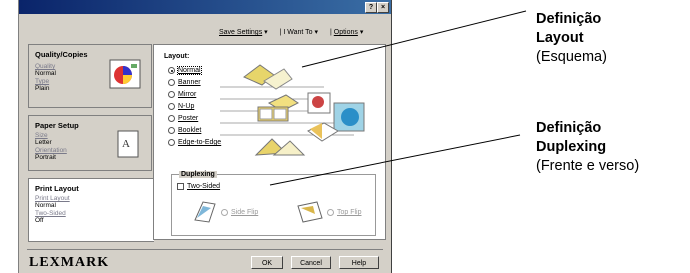 Image resolution: width=690 pixels, height=273 pixels. Describe the element at coordinates (588, 147) in the screenshot. I see `duplexing-callout: Definição Duplexing (Frente e verso)` at that location.